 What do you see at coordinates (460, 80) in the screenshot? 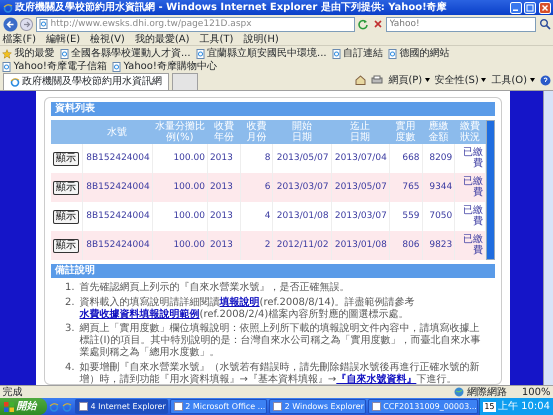
I see `toolbar-menu-button: 安全性(S)` at bounding box center [460, 80].